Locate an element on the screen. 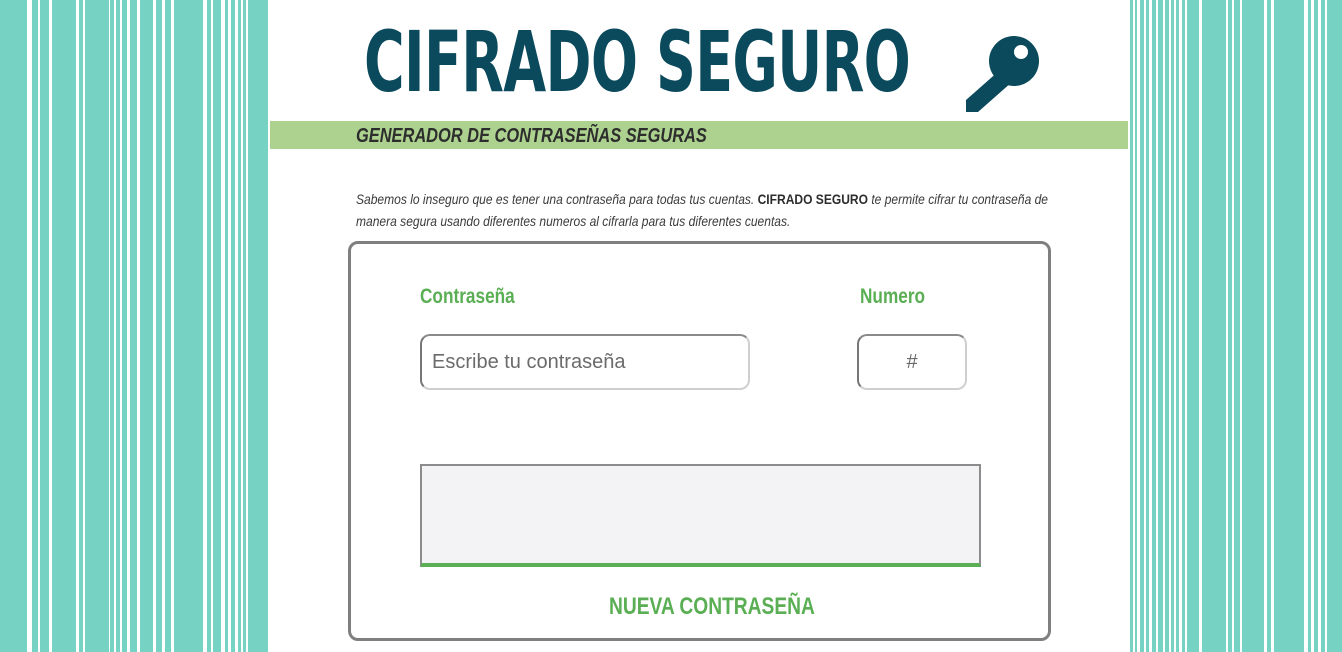  subtitle-bar: GENERADOR DE CONTRASEÑAS SEGURAS is located at coordinates (699, 135).